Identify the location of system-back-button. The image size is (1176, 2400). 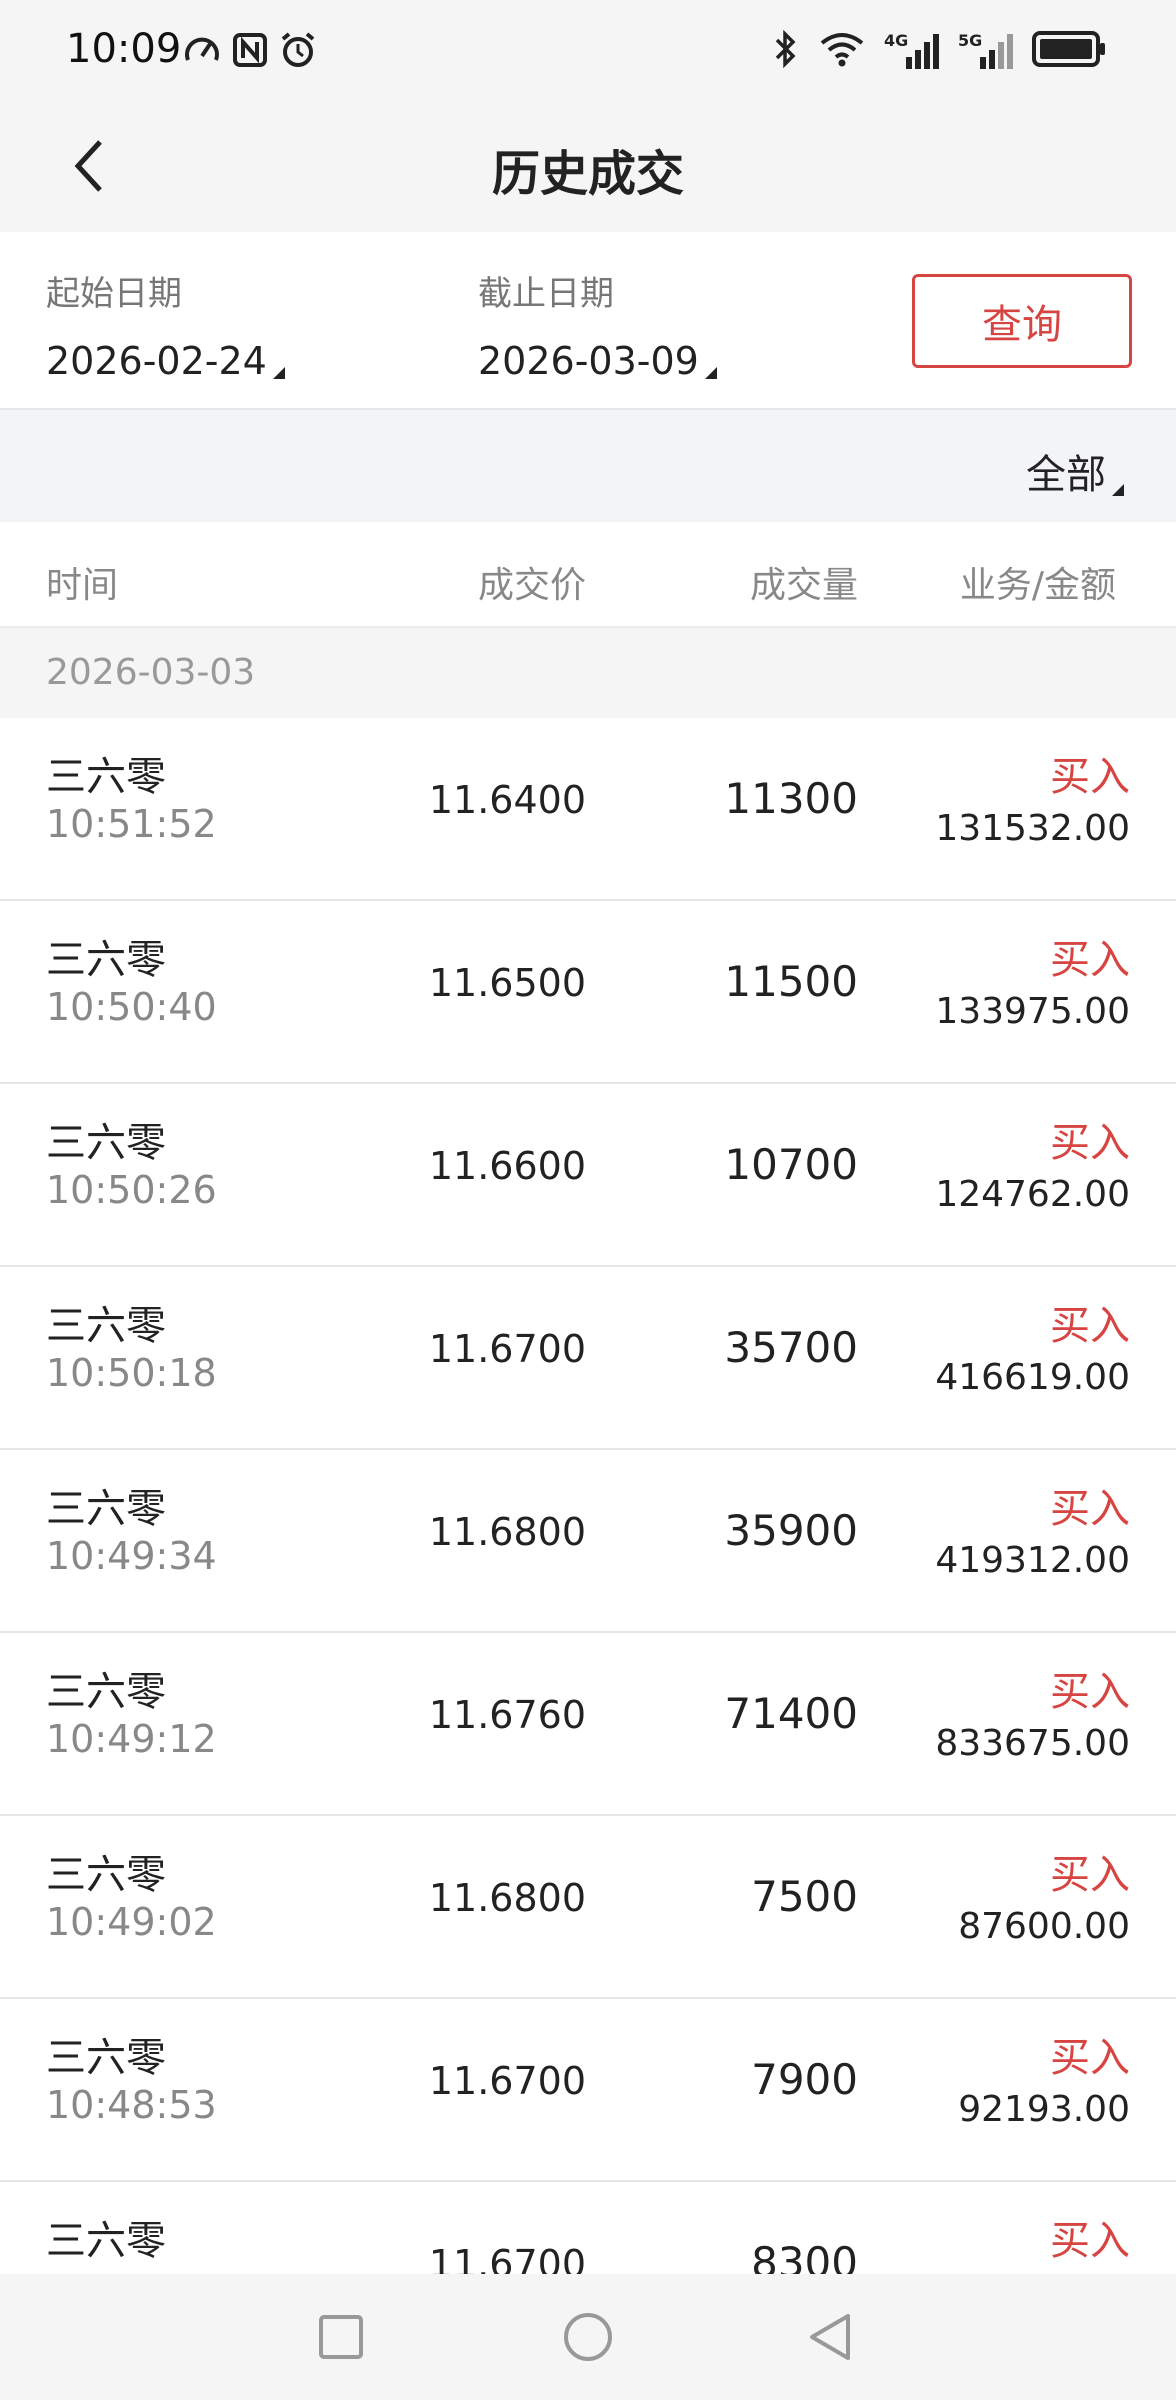
(831, 2339).